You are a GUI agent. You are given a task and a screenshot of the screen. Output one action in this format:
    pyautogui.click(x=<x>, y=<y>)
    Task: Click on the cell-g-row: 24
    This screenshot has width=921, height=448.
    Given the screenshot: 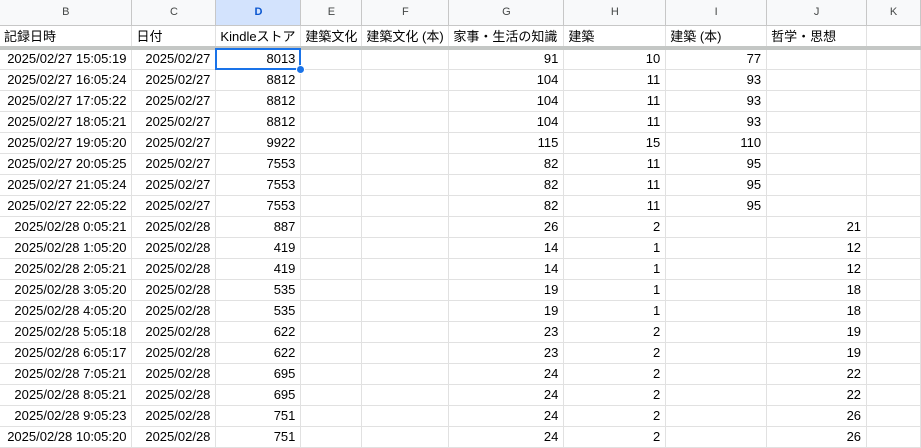 What is the action you would take?
    pyautogui.click(x=506, y=437)
    